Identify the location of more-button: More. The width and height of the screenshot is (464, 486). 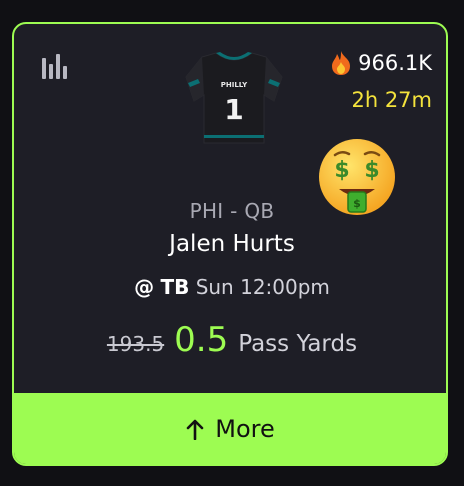
(230, 428).